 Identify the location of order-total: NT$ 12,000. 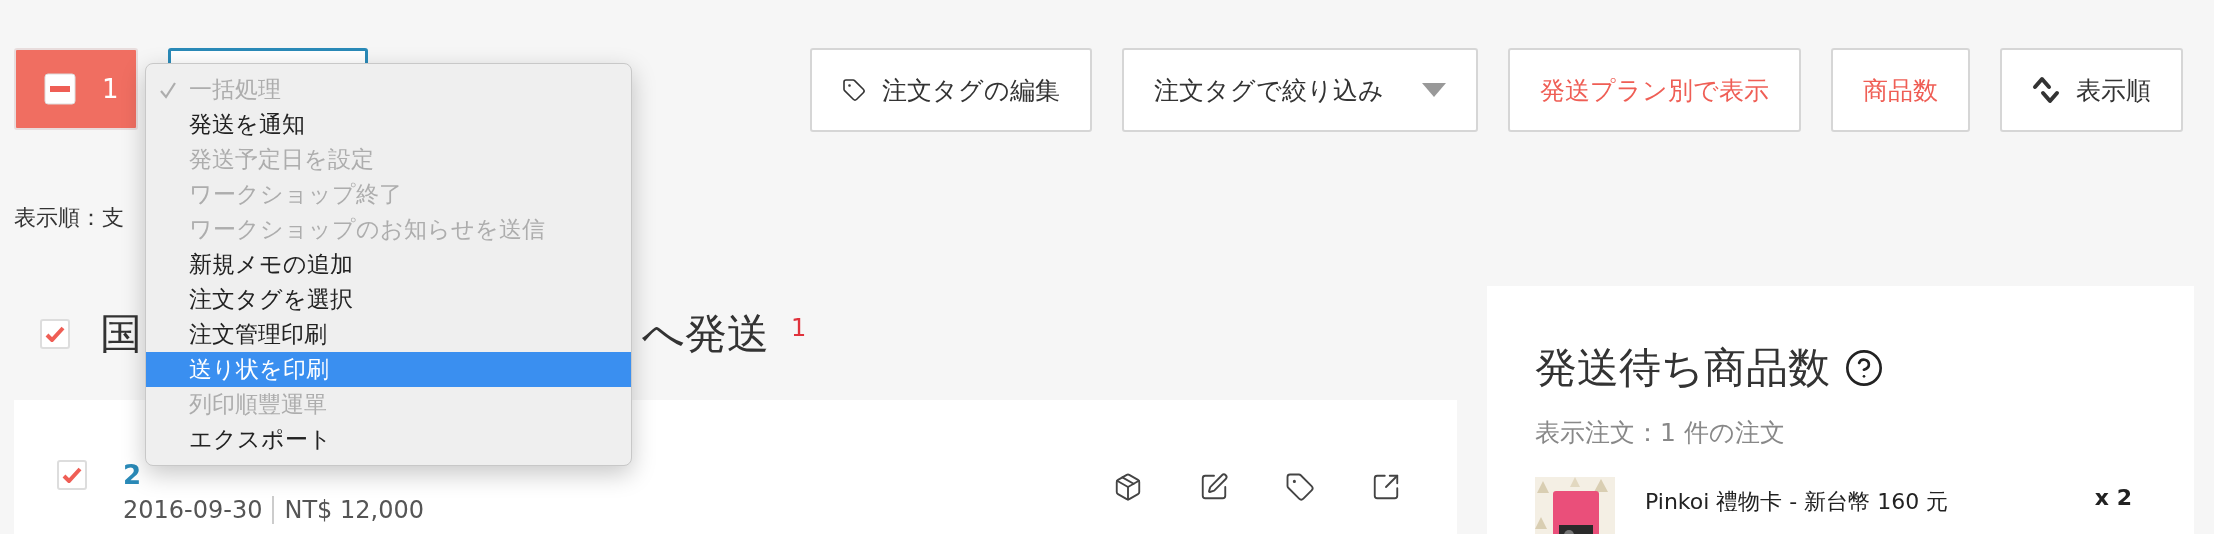
(354, 510).